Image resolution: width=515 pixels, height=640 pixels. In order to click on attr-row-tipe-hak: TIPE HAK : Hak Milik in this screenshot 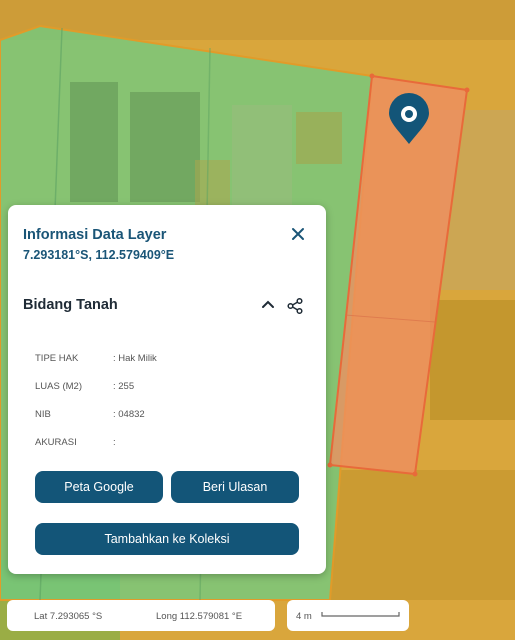, I will do `click(96, 358)`.